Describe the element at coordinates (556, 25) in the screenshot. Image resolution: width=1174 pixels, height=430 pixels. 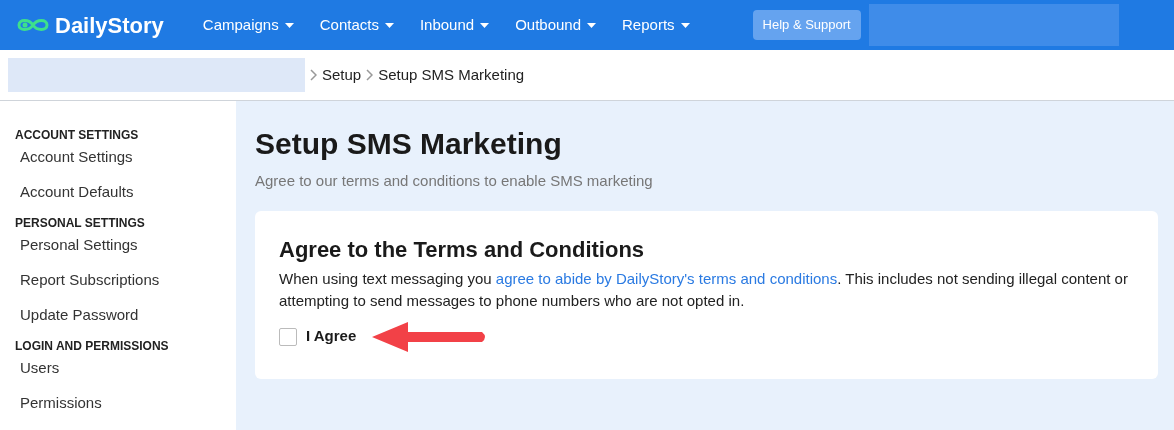
I see `nav-menu: Outbound` at that location.